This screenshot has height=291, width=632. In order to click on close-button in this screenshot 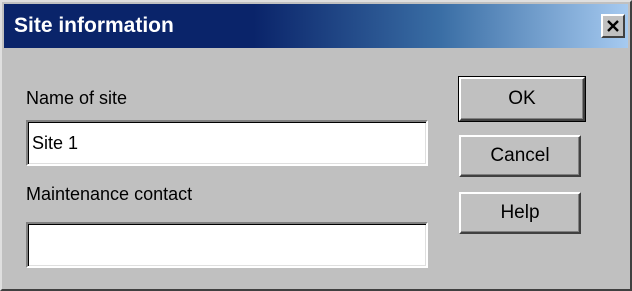, I will do `click(613, 26)`.